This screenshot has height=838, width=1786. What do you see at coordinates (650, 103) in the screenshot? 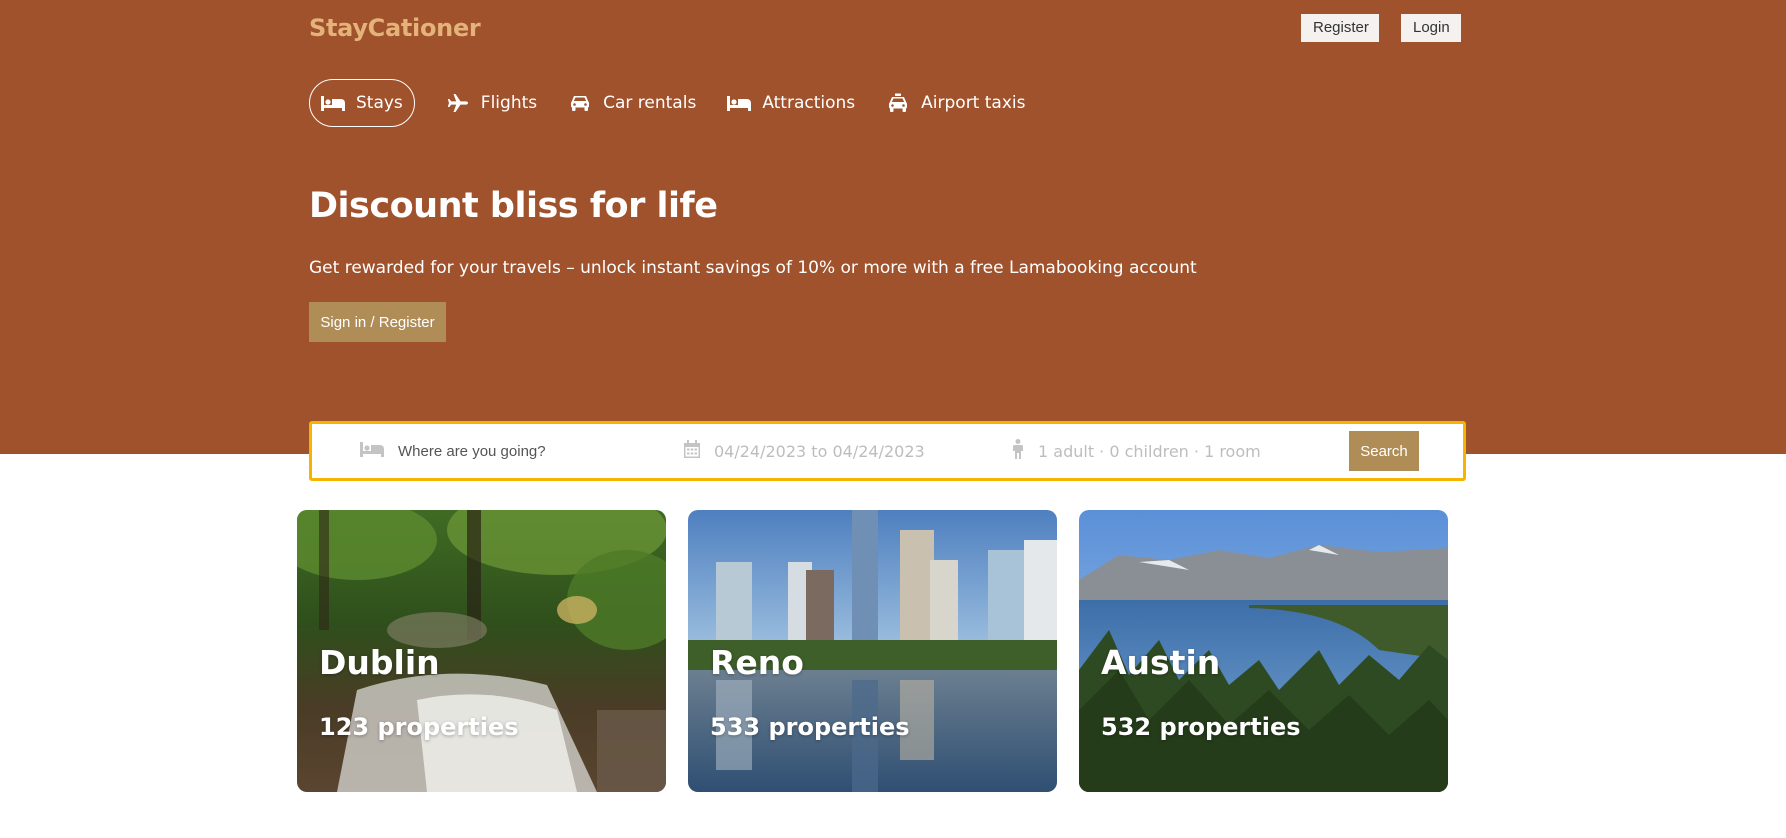
I see `nav-item-label: Car rentals` at bounding box center [650, 103].